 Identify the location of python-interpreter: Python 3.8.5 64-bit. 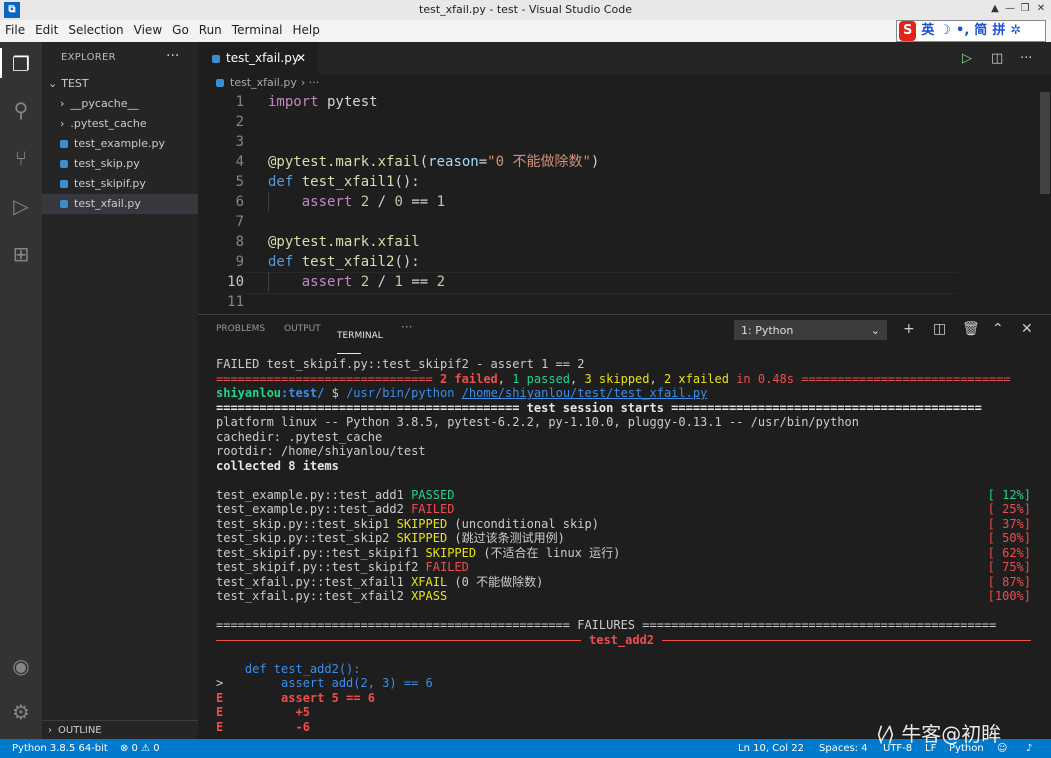
(60, 748).